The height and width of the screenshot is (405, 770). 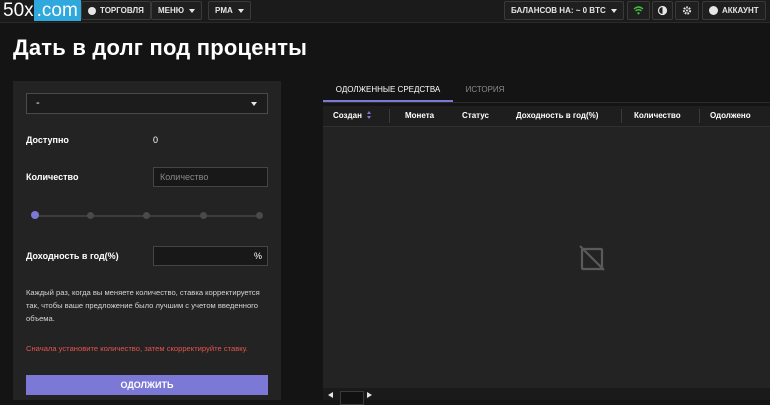 I want to click on account-label: АККАУНТ, so click(x=740, y=10).